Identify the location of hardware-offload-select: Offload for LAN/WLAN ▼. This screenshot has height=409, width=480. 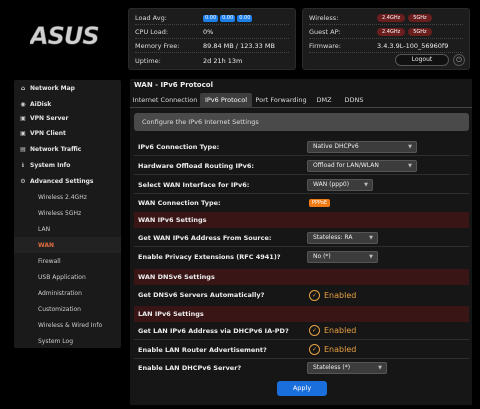
(362, 165).